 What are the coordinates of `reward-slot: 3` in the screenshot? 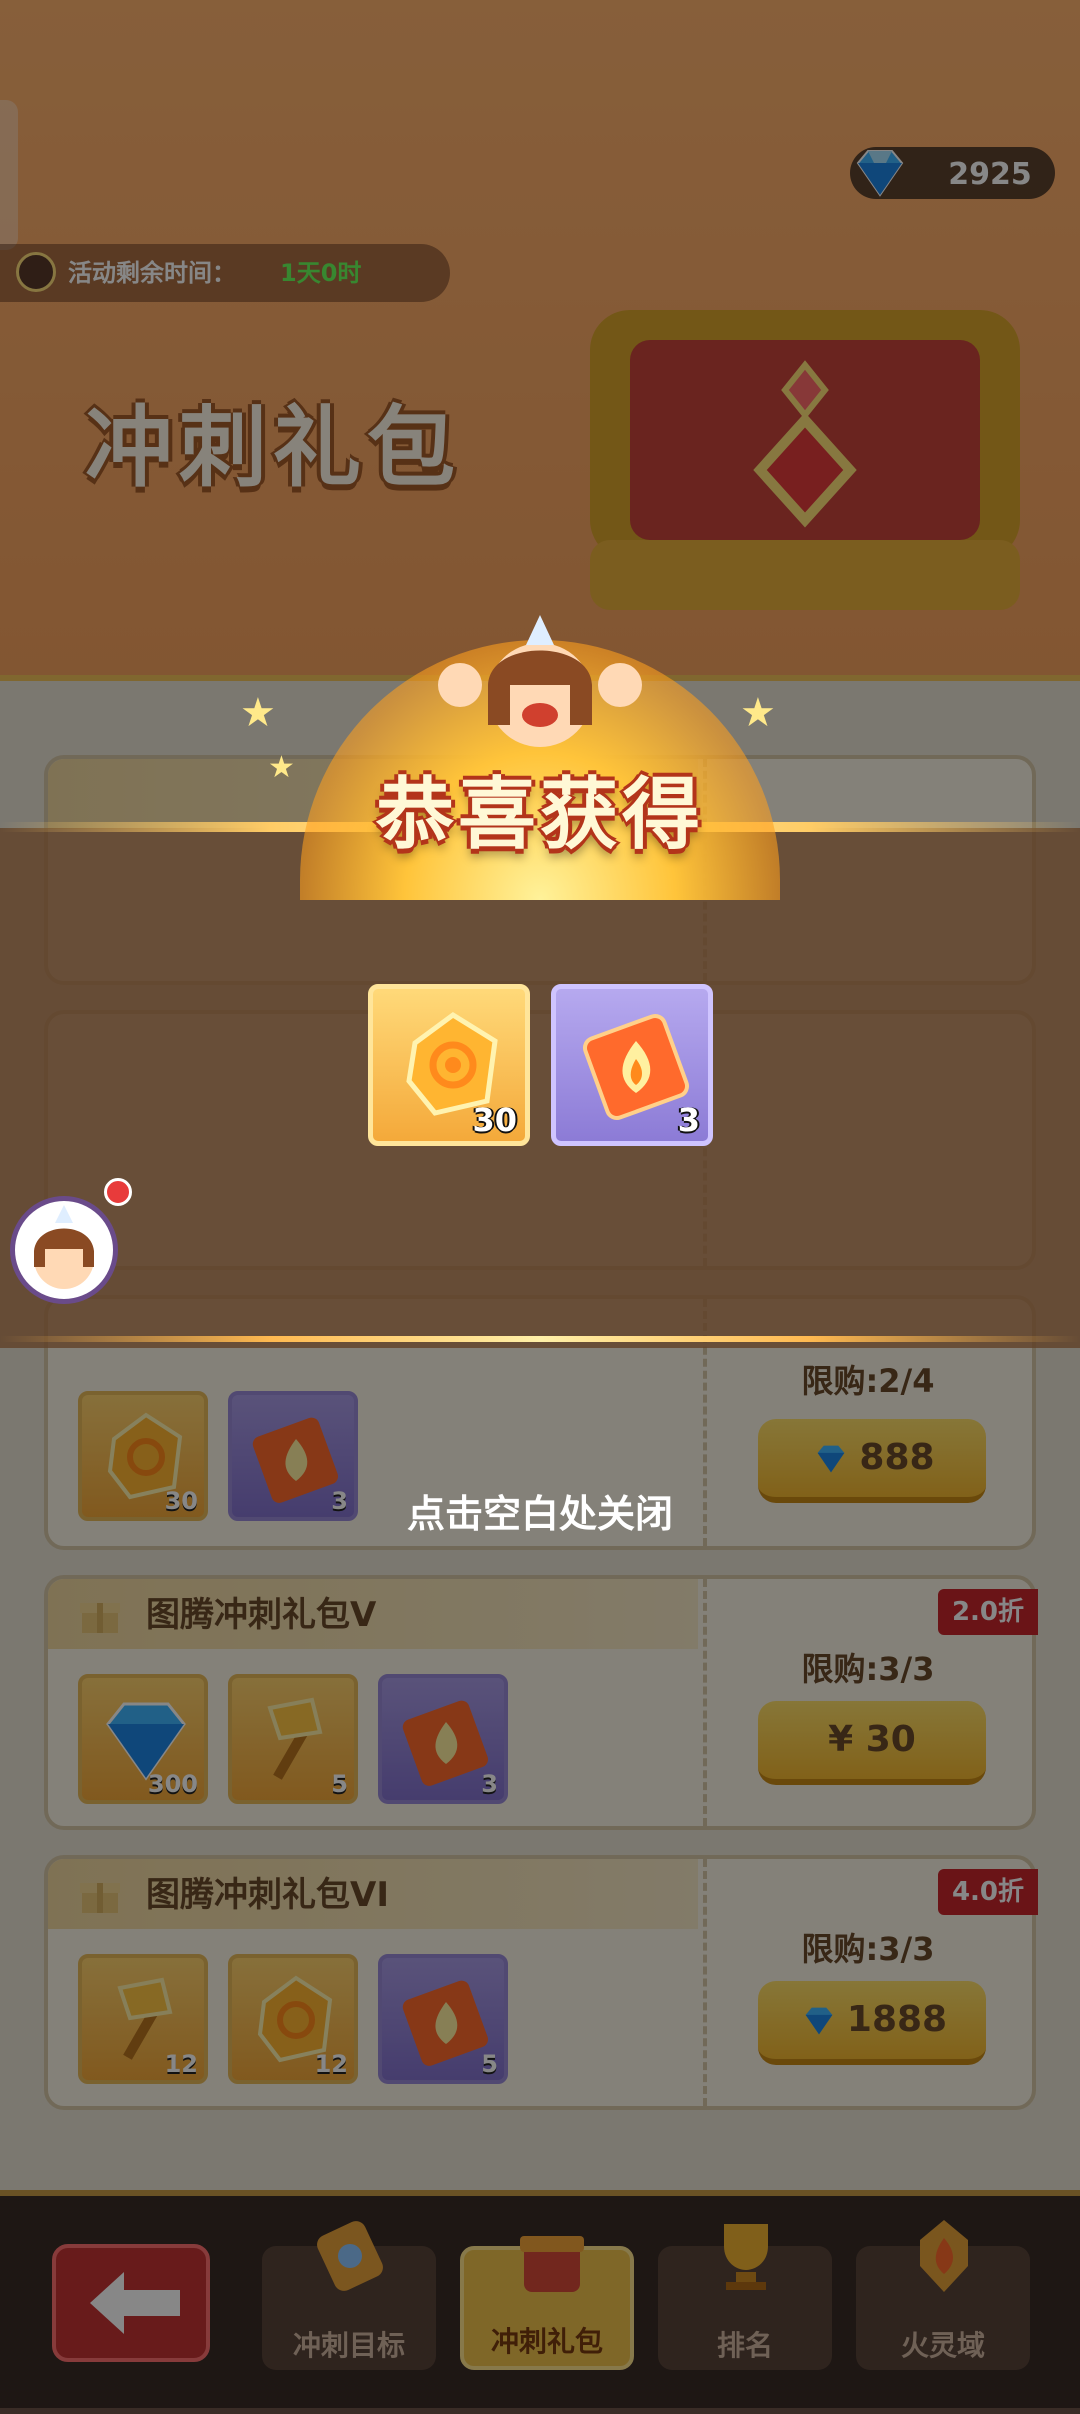 It's located at (632, 1065).